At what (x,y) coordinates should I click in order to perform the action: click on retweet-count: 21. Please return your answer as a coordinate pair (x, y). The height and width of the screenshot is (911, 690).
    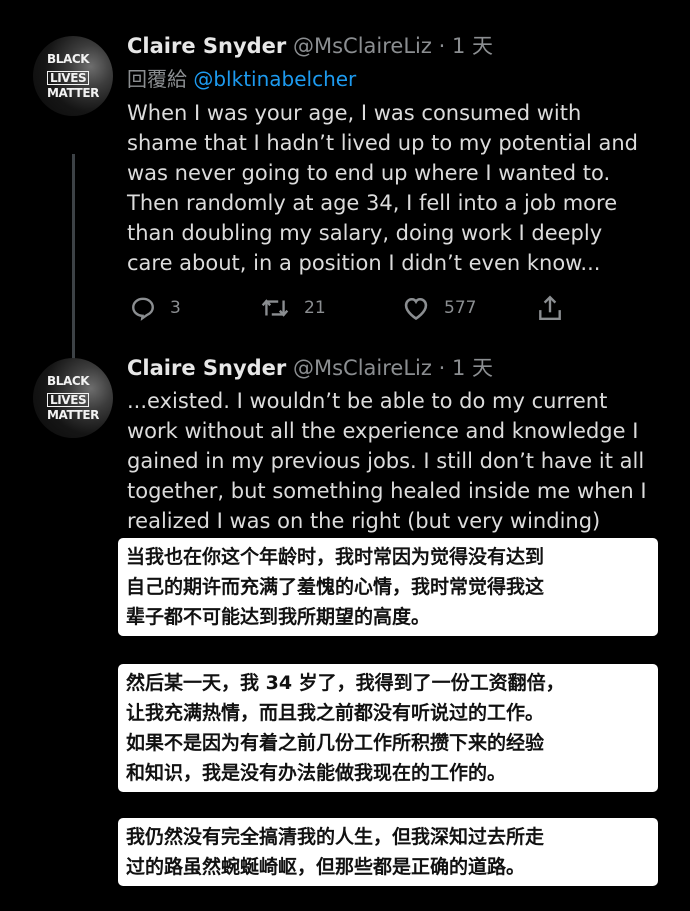
    Looking at the image, I should click on (315, 308).